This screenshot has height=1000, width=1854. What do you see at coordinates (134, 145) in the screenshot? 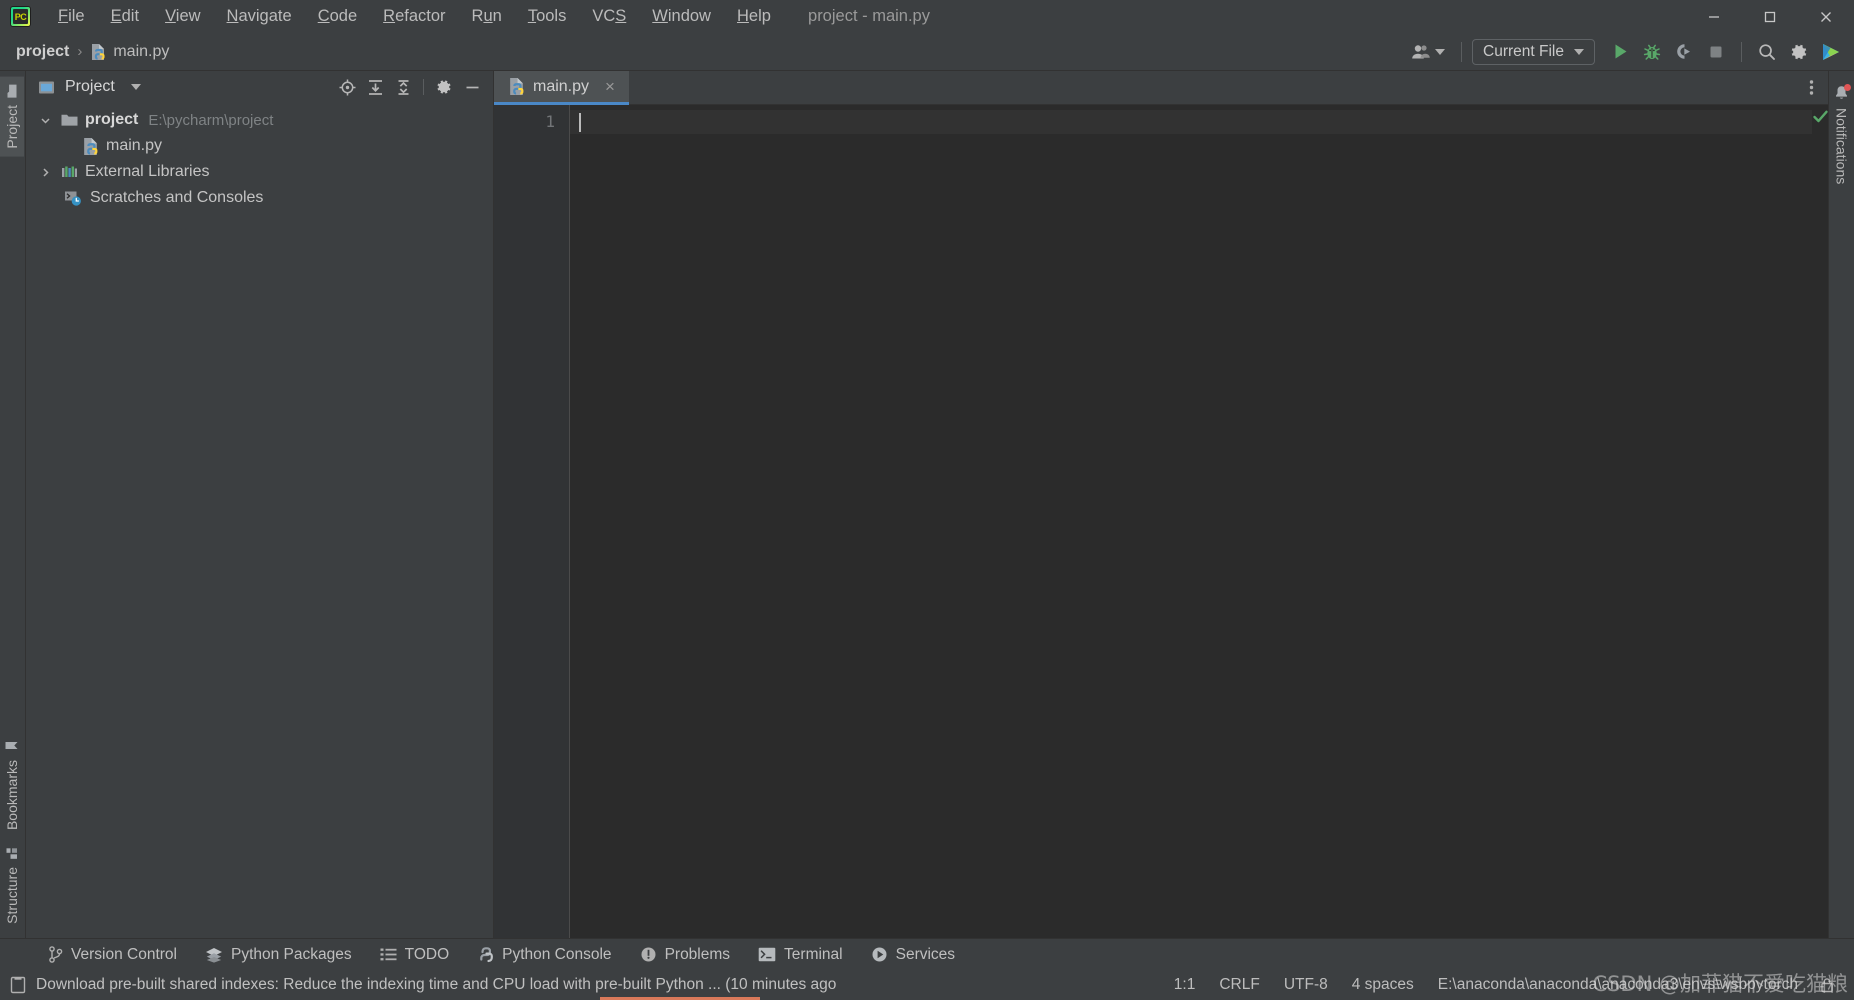
I see `tree-item-main-py-label: main.py` at bounding box center [134, 145].